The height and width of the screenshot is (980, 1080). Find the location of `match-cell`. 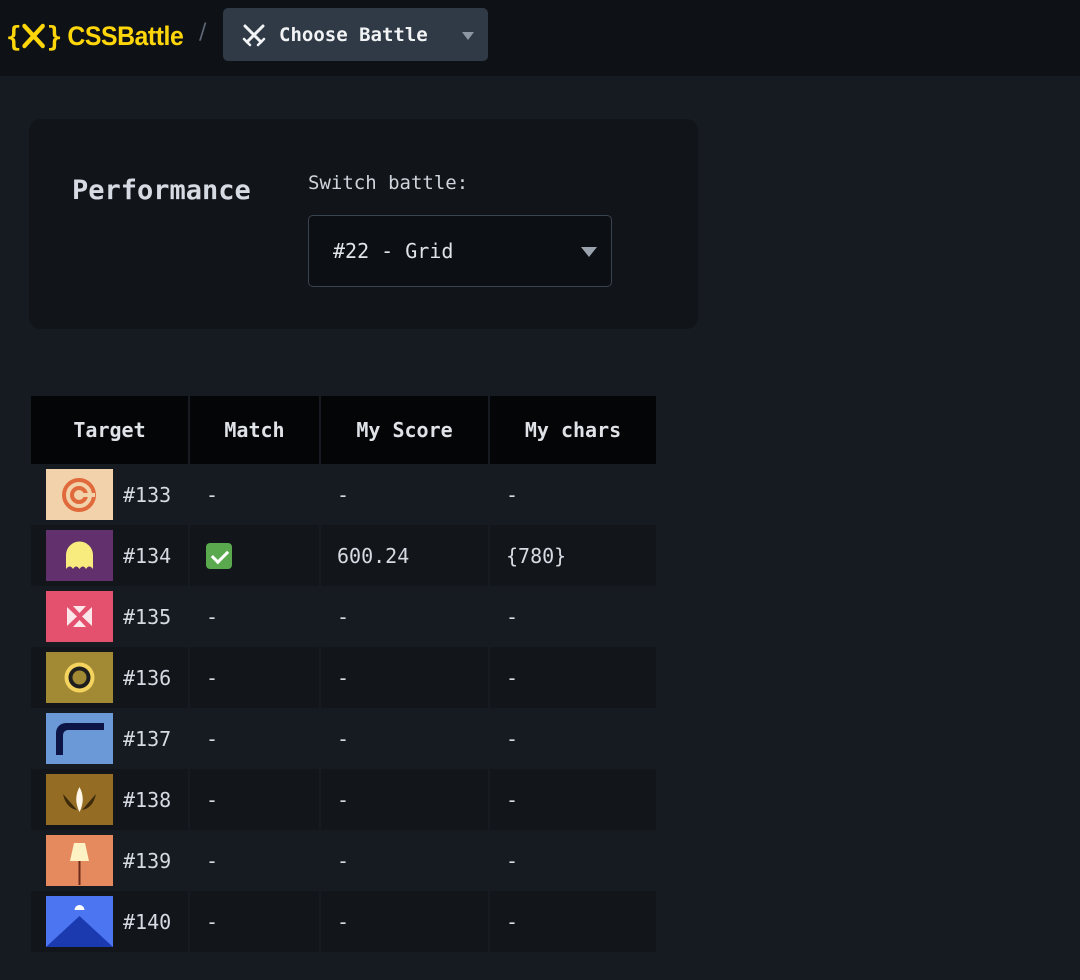

match-cell is located at coordinates (254, 555).